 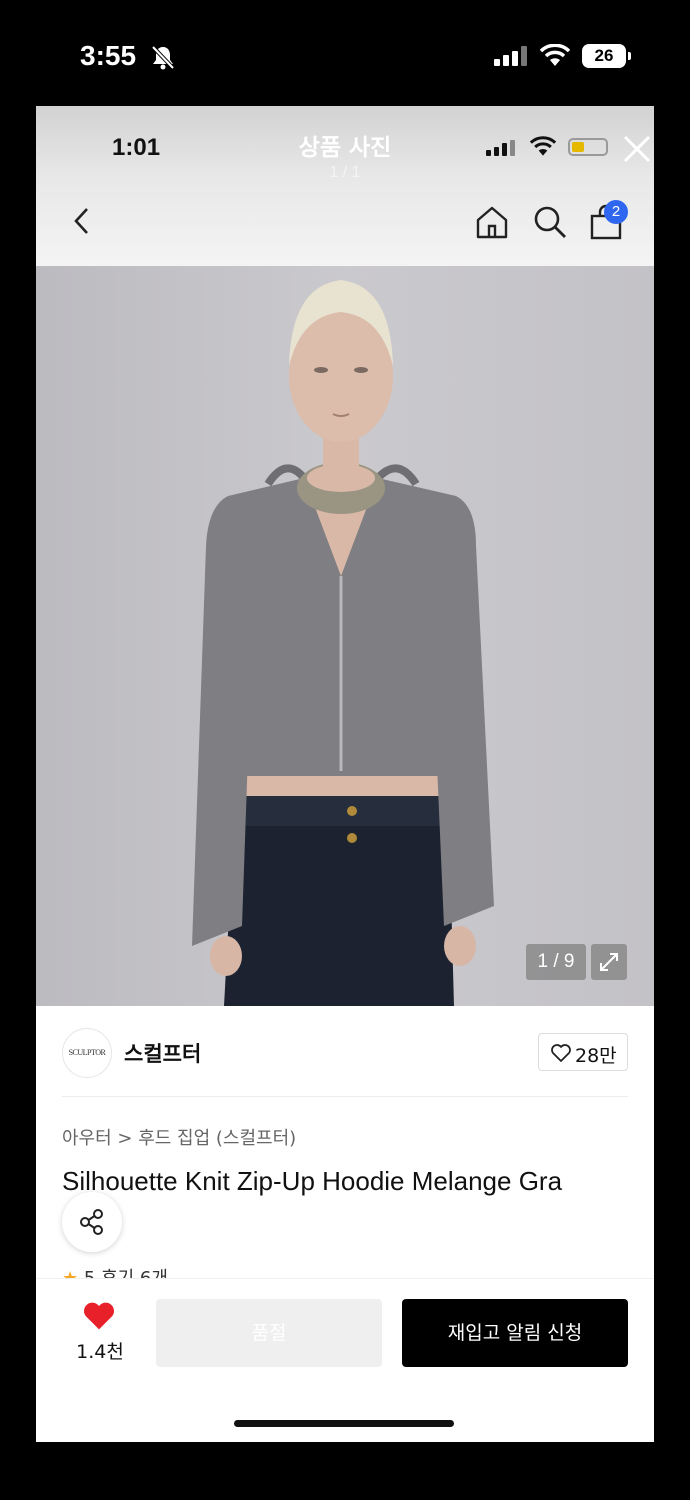 I want to click on inner-header: 1:01 상품 사진 1 / 1 2, so click(x=345, y=186).